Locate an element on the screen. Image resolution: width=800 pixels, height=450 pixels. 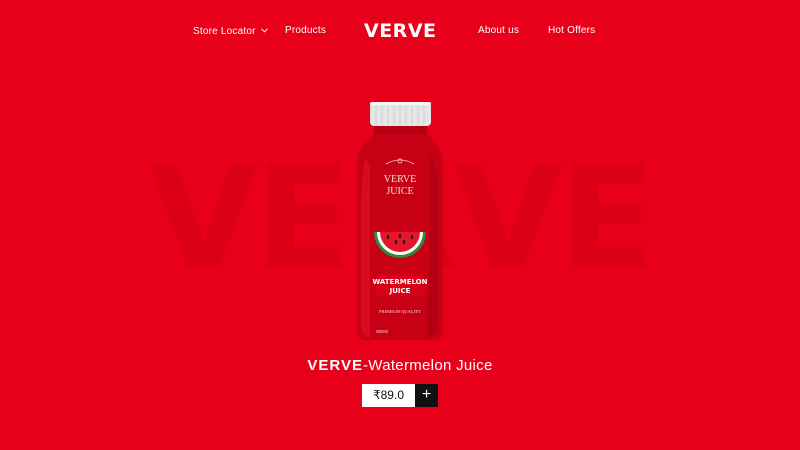
price-add-control: ₹89.0 + is located at coordinates (400, 395).